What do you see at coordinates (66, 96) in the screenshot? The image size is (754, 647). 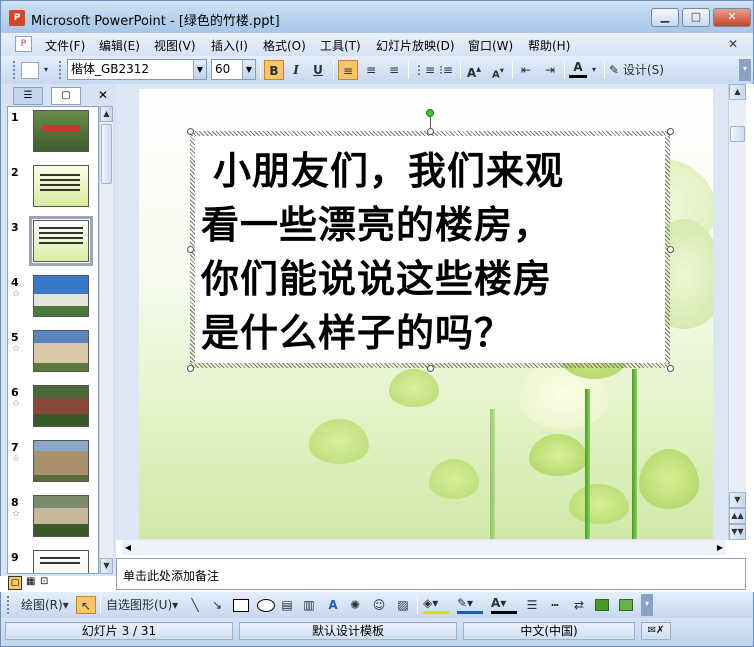 I see `tab-slides: ▢` at bounding box center [66, 96].